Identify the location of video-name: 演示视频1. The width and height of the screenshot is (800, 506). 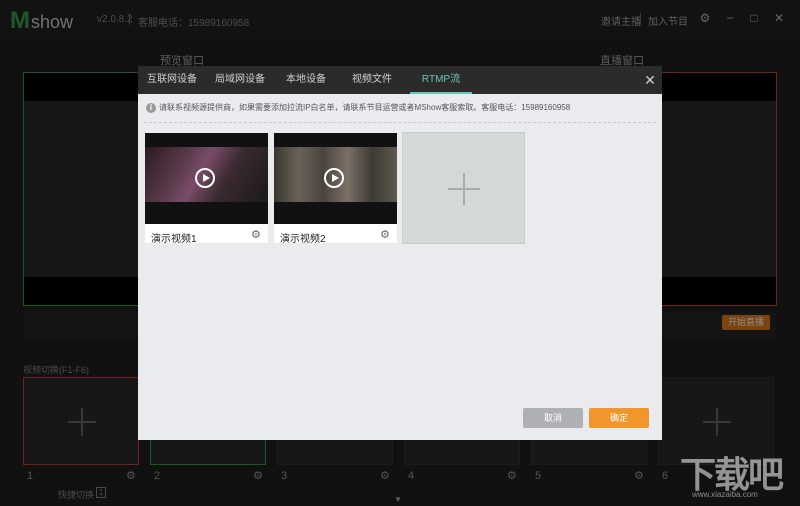
(174, 239).